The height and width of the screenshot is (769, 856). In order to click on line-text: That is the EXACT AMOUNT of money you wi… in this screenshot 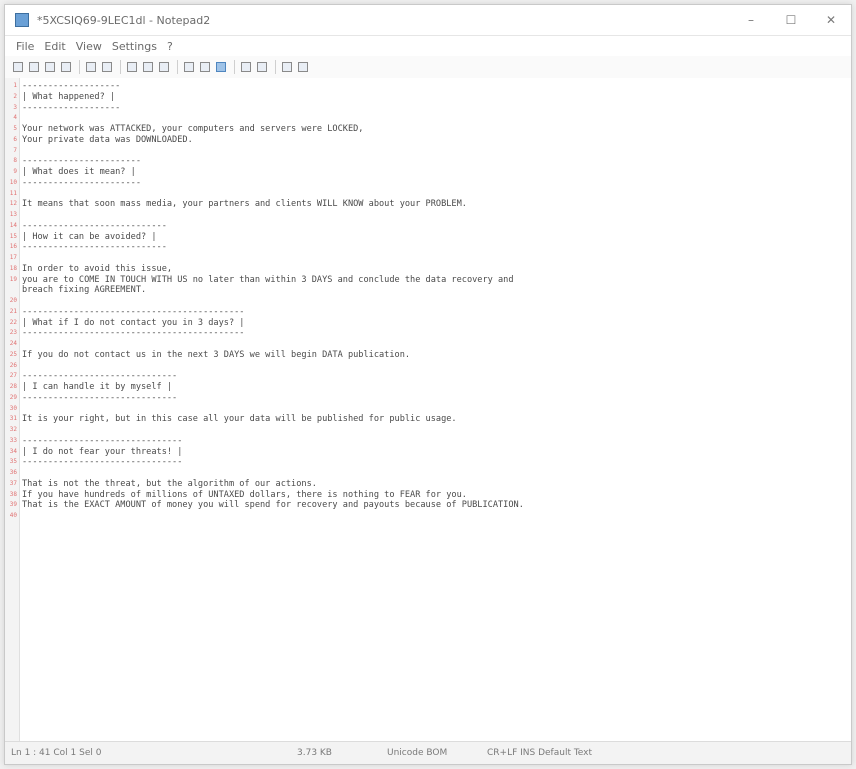, I will do `click(273, 505)`.